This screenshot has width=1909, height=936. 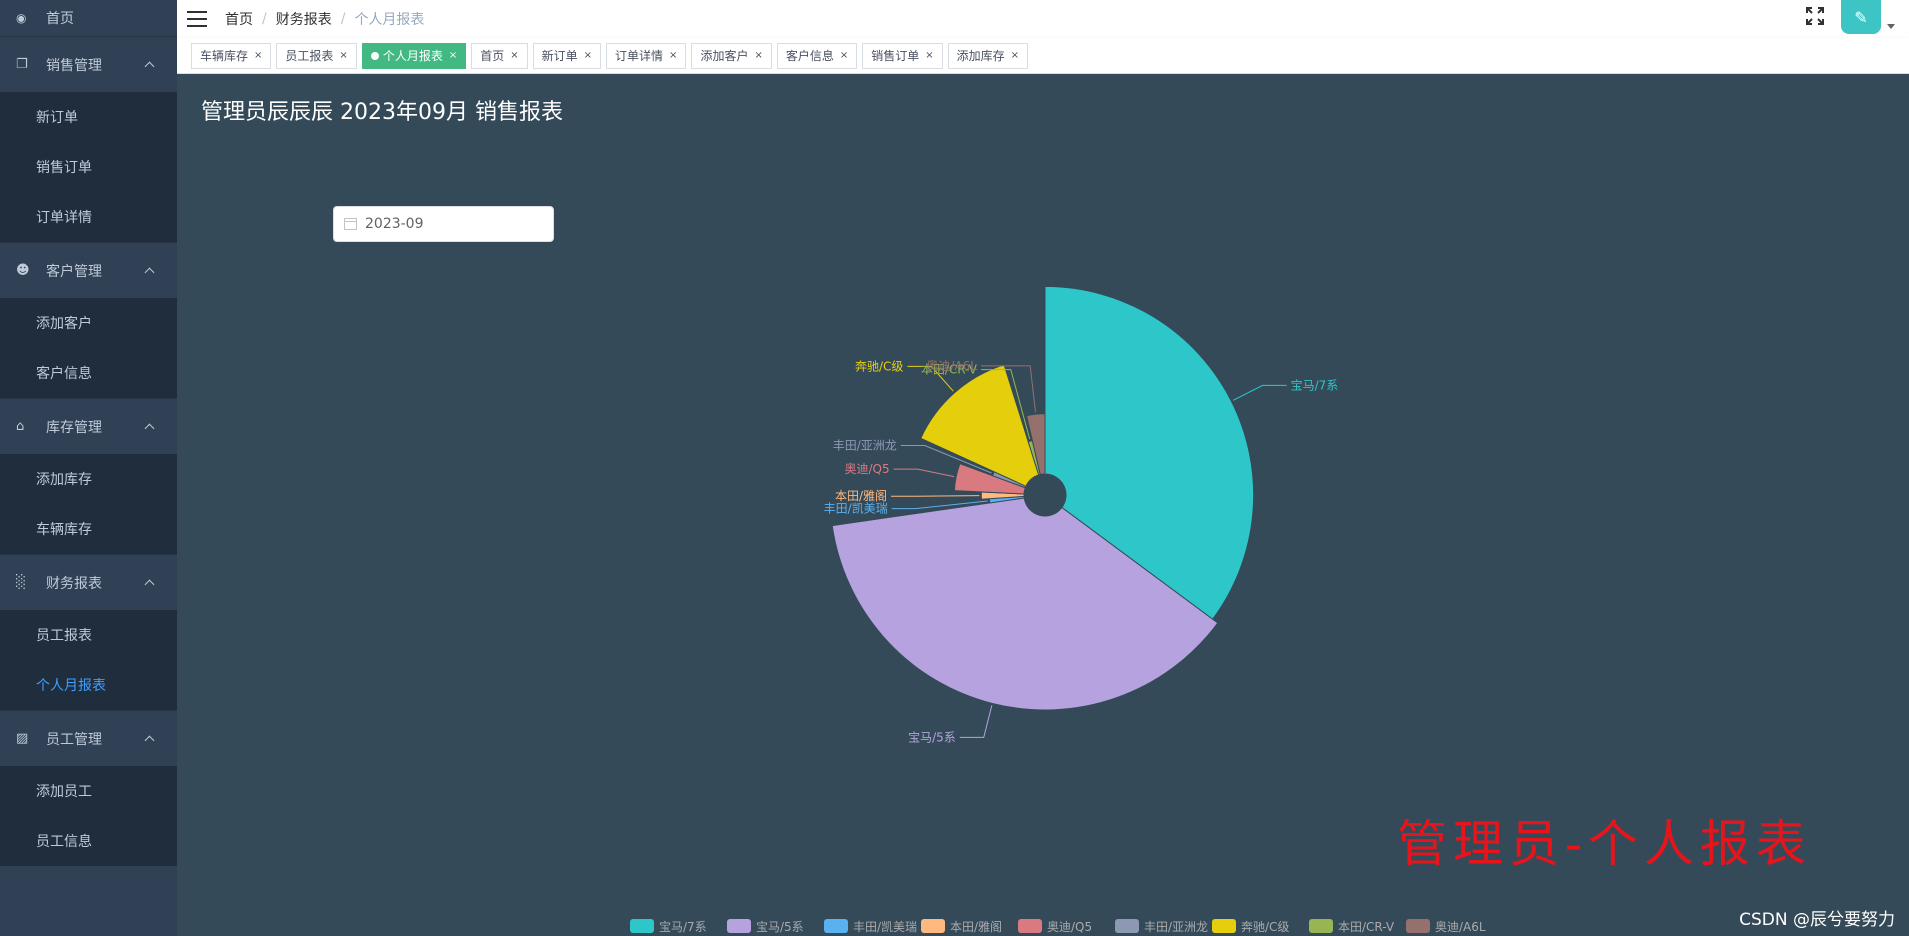 What do you see at coordinates (724, 56) in the screenshot?
I see `tag-label: 添加客户` at bounding box center [724, 56].